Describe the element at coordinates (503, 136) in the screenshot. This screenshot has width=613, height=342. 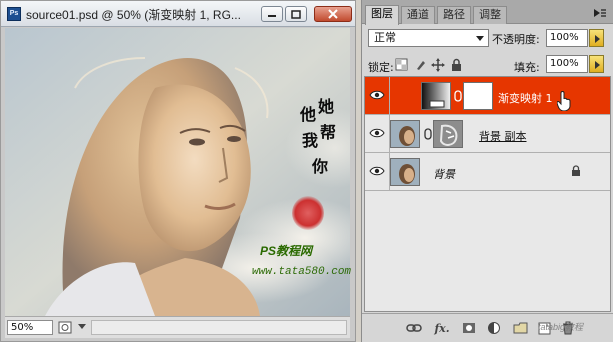
I see `layer-name: 背景 副本` at that location.